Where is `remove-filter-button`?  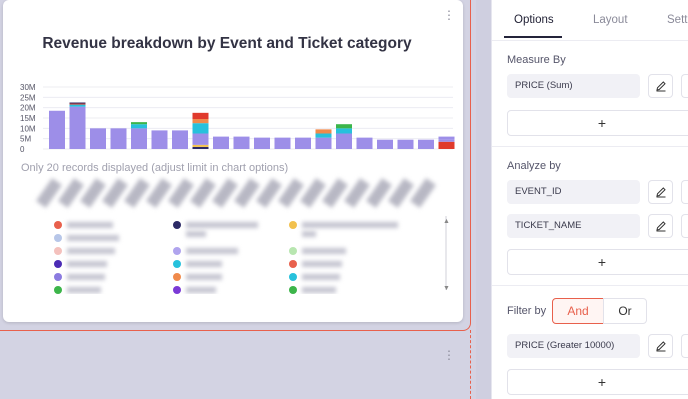 remove-filter-button is located at coordinates (684, 346).